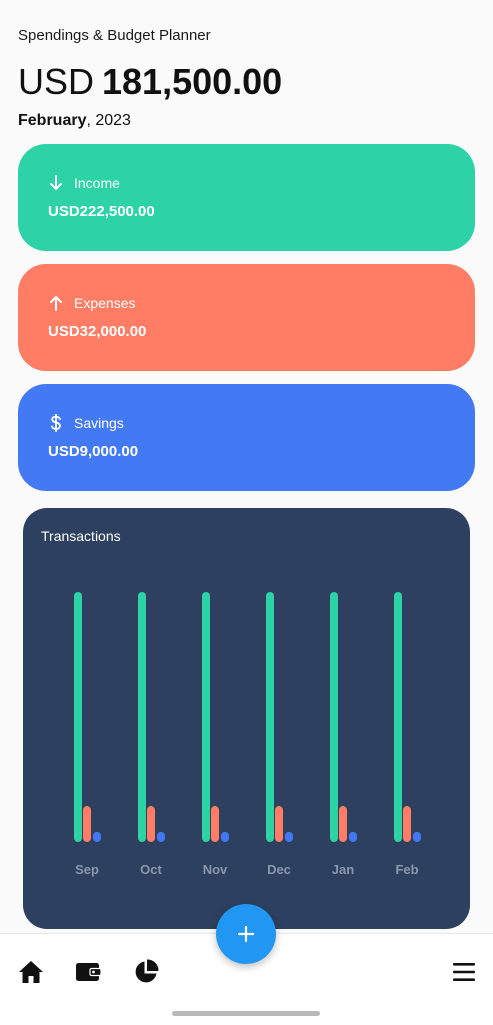 This screenshot has width=493, height=1025. I want to click on add-transaction-button, so click(246, 934).